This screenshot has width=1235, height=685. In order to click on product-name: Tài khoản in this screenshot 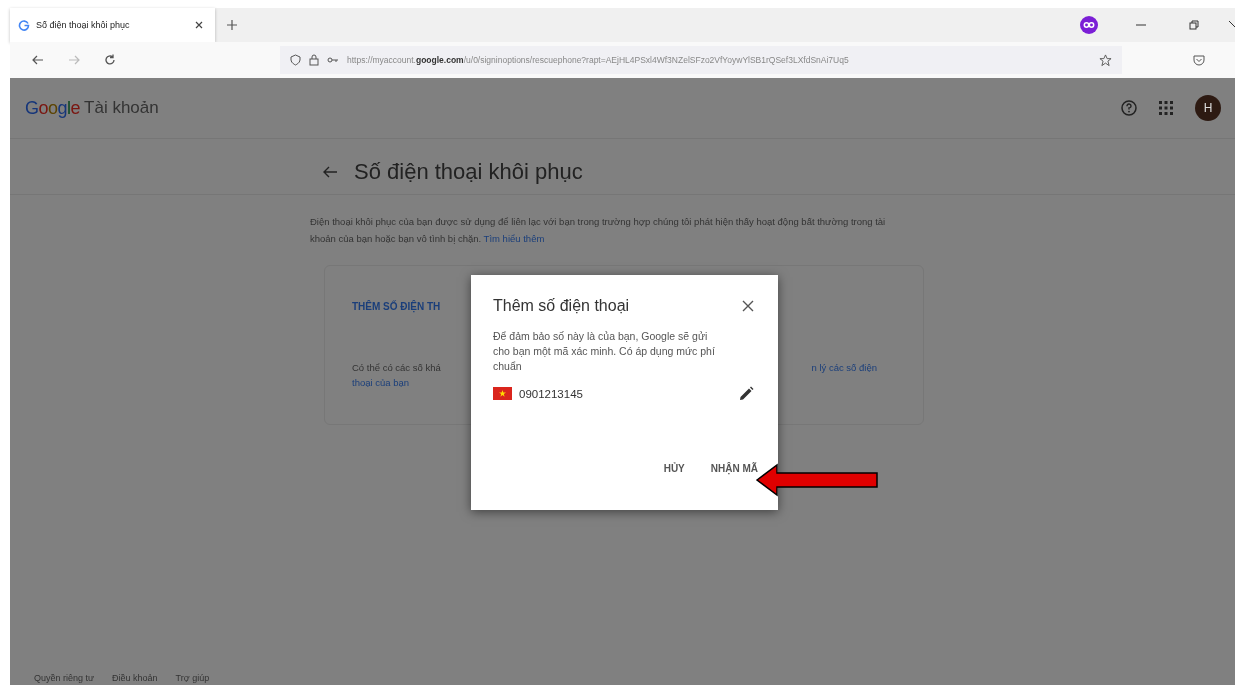, I will do `click(121, 108)`.